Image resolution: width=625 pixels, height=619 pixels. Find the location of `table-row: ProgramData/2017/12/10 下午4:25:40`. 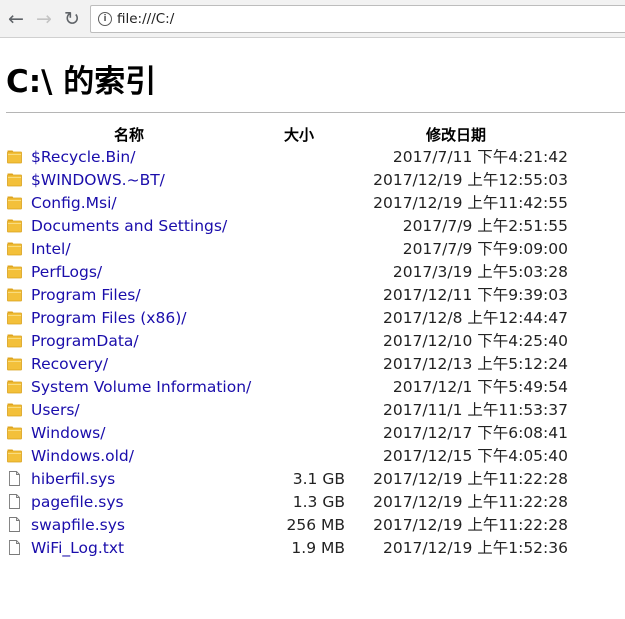

table-row: ProgramData/2017/12/10 下午4:25:40 is located at coordinates (312, 341).